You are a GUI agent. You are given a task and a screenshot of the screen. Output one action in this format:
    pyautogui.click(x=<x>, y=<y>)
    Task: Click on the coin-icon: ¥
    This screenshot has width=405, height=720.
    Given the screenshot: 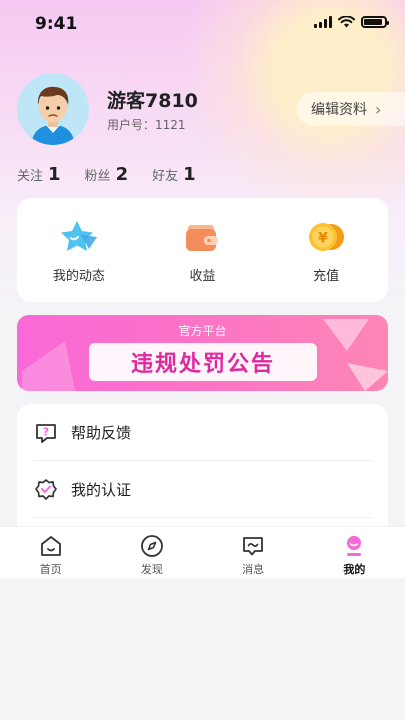 What is the action you would take?
    pyautogui.click(x=326, y=237)
    